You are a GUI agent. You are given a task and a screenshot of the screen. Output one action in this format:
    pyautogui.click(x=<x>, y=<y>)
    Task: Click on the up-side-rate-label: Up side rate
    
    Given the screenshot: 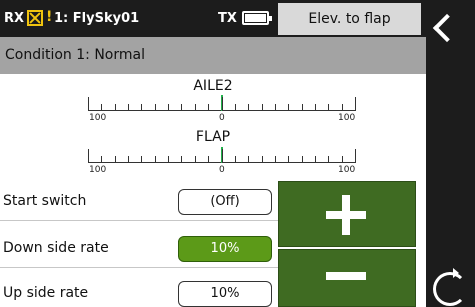 What is the action you would take?
    pyautogui.click(x=46, y=293)
    